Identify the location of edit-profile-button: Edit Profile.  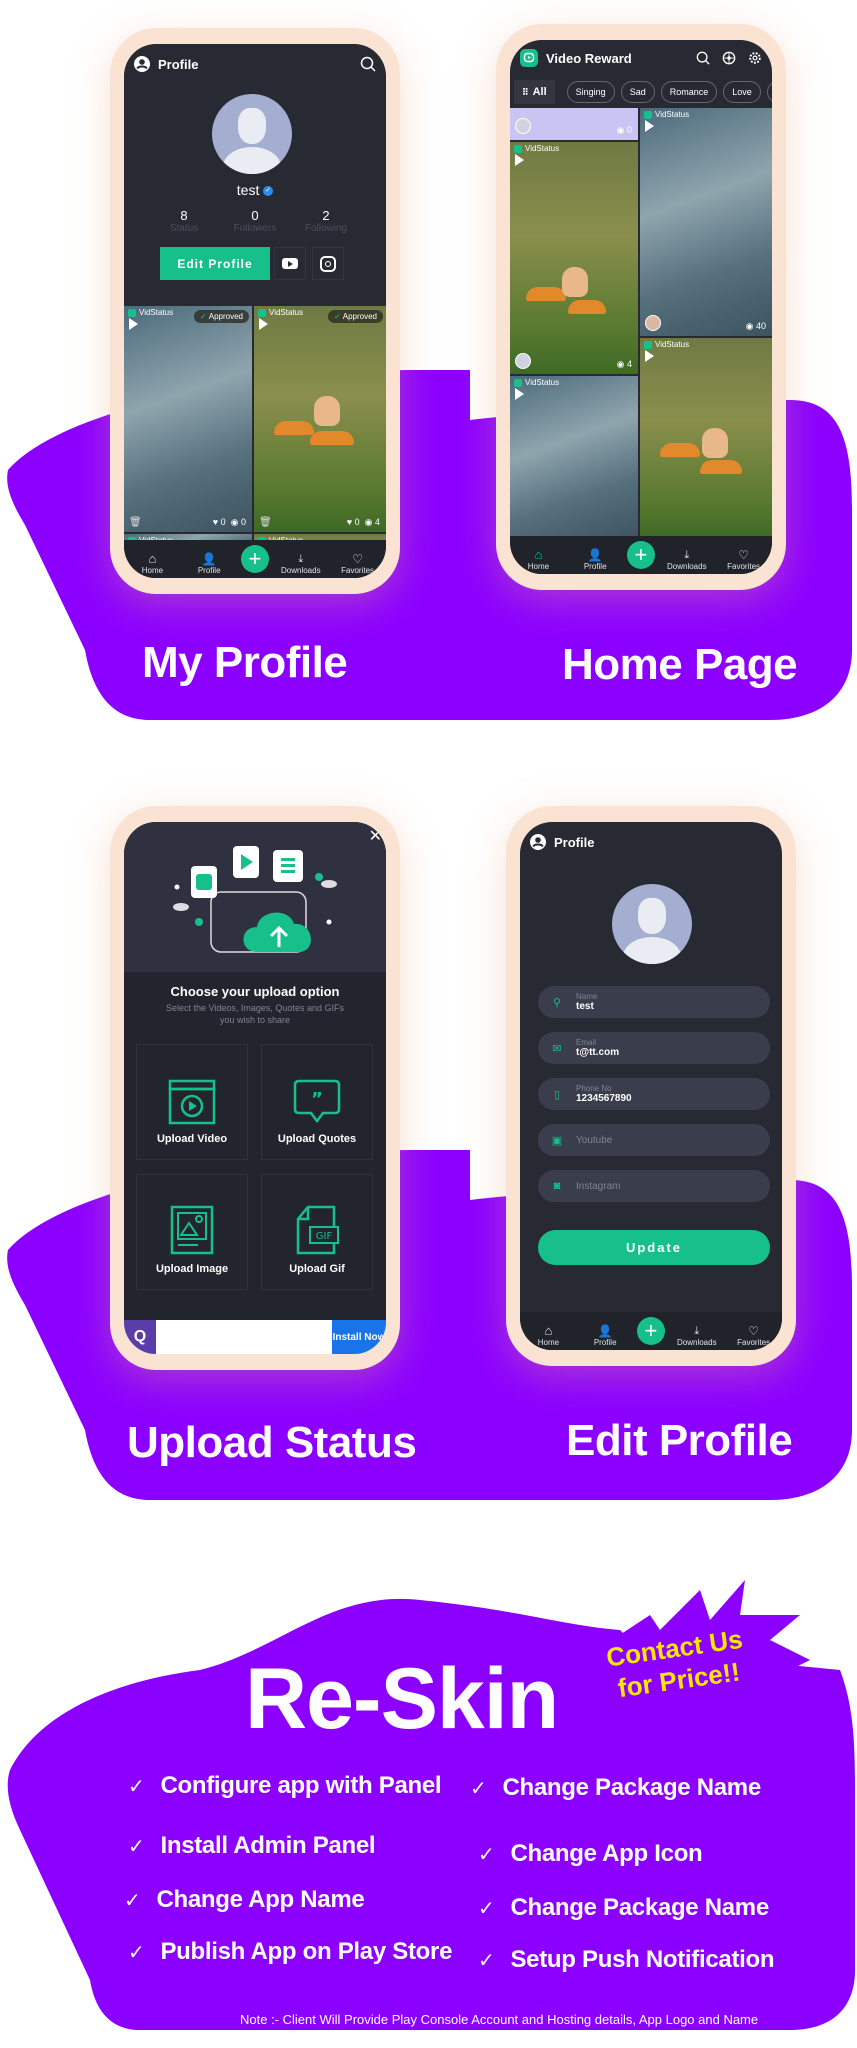
(215, 263).